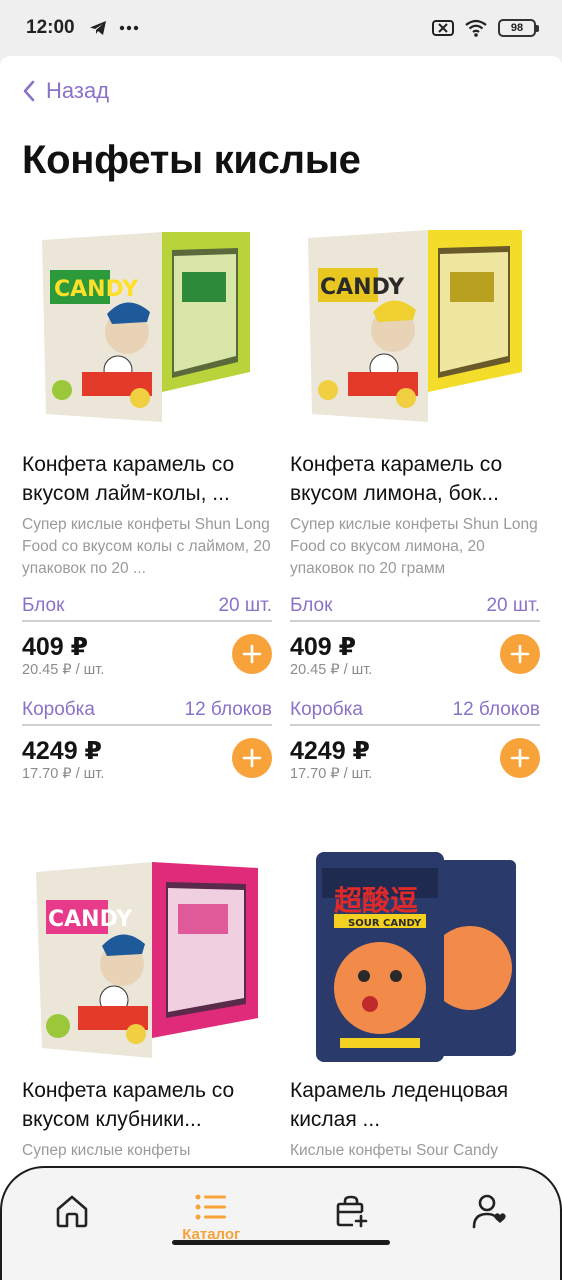  What do you see at coordinates (415, 326) in the screenshot?
I see `product-image-yellow-candy-box: CANDY` at bounding box center [415, 326].